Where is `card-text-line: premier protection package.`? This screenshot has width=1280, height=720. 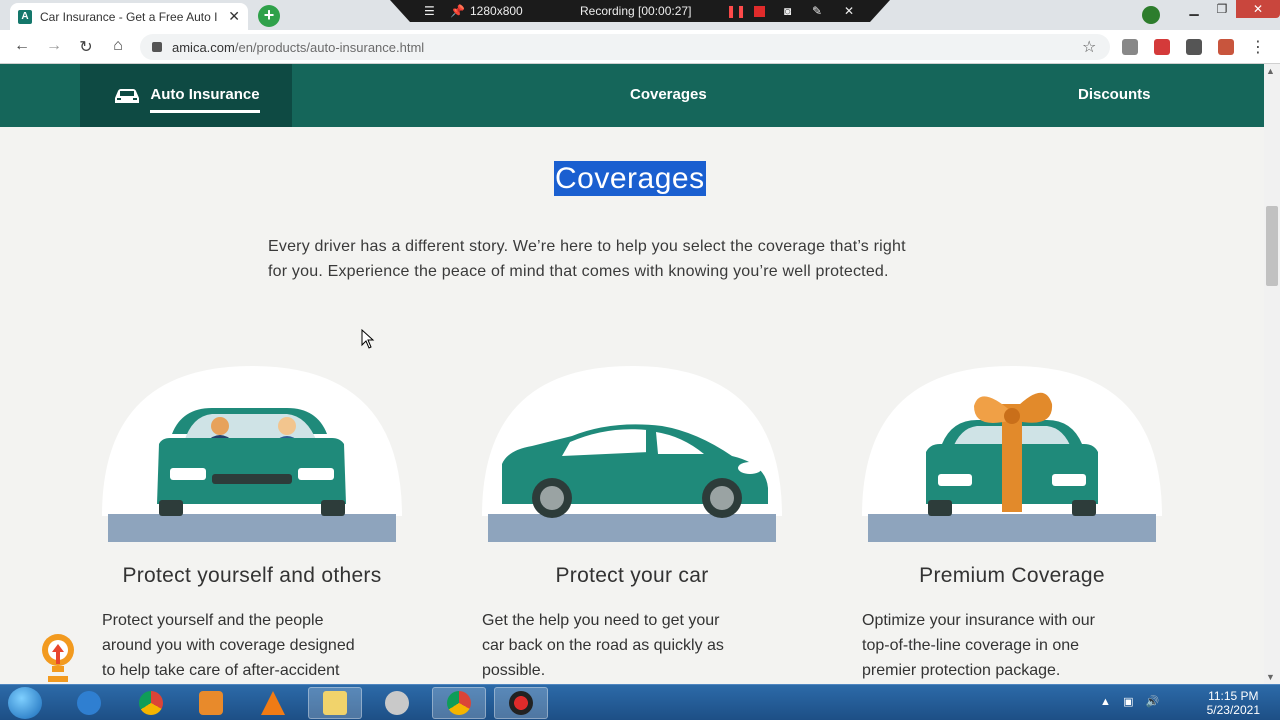
card-text-line: premier protection package. is located at coordinates (961, 670).